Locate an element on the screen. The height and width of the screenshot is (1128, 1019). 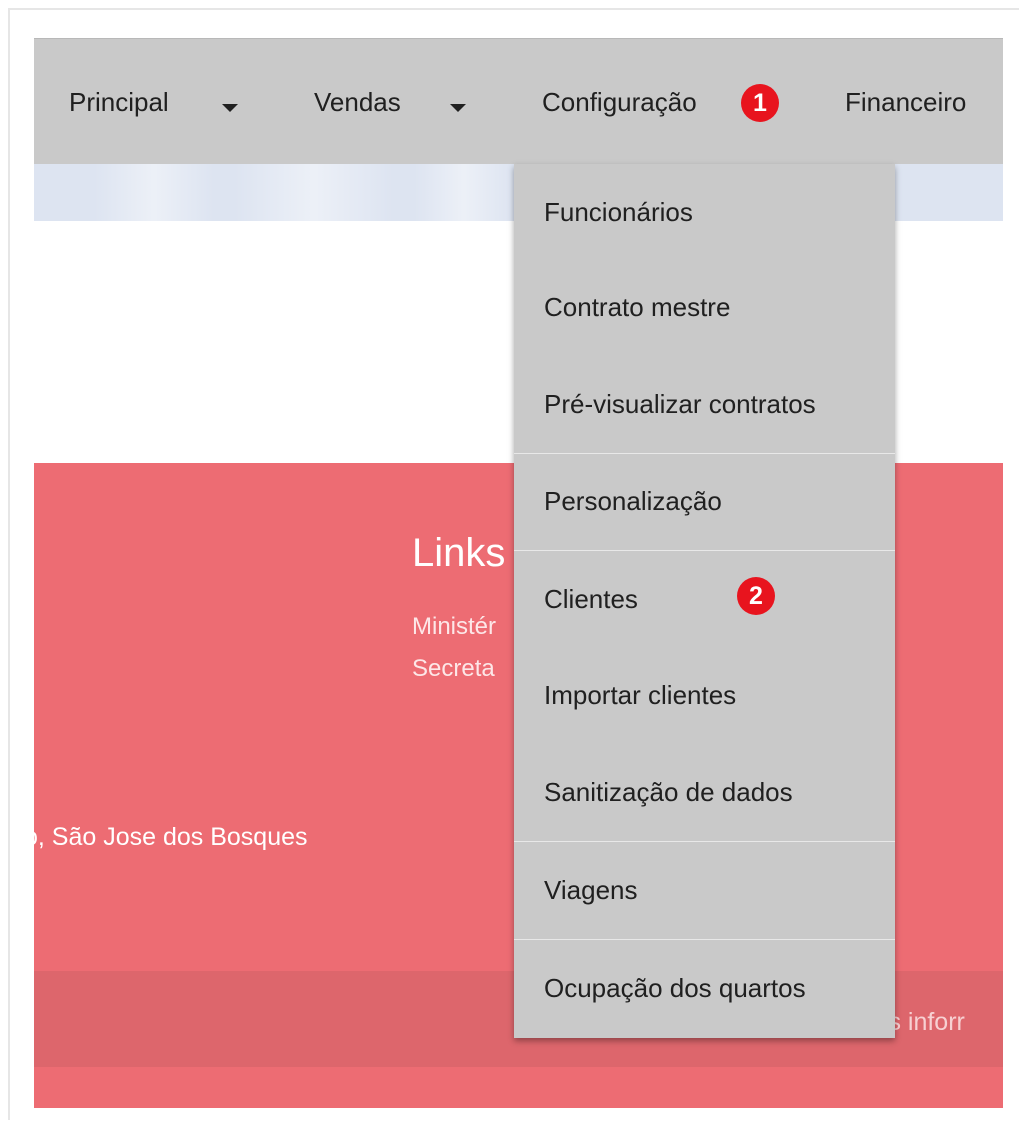
nav-item-principal: Principal is located at coordinates (153, 102).